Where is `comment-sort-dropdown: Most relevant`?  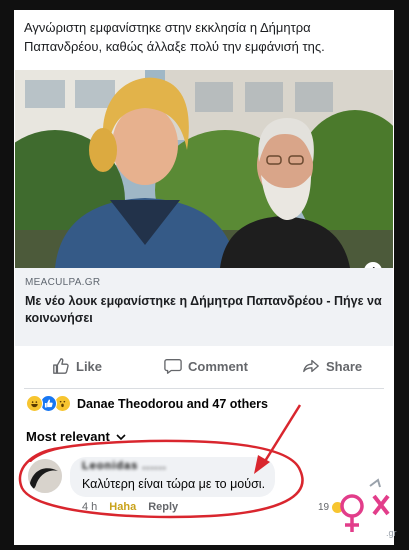
comment-sort-dropdown: Most relevant is located at coordinates (76, 436).